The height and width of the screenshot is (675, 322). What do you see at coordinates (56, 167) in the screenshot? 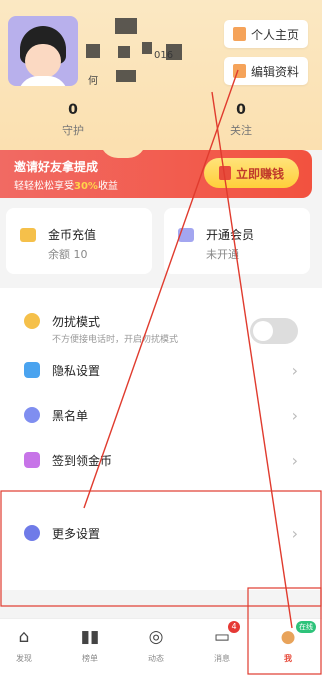
I see `invite-title: 邀请好友拿提成` at bounding box center [56, 167].